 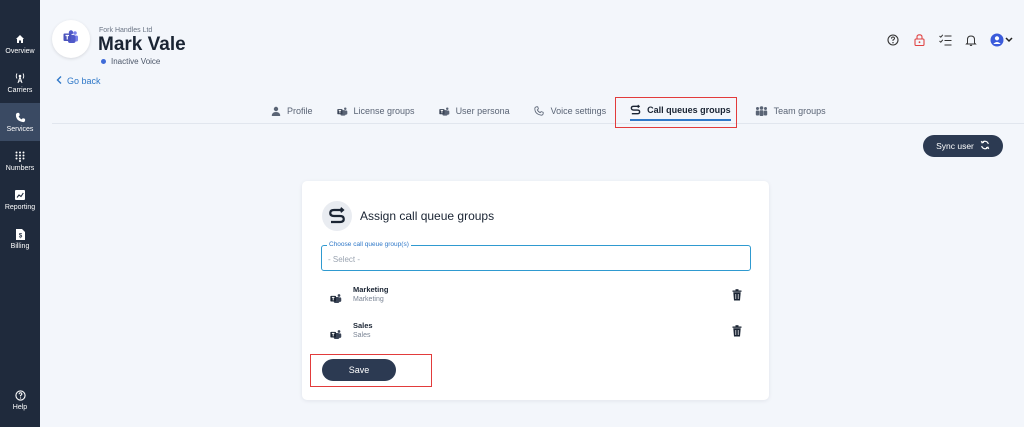 What do you see at coordinates (971, 40) in the screenshot?
I see `bell-icon` at bounding box center [971, 40].